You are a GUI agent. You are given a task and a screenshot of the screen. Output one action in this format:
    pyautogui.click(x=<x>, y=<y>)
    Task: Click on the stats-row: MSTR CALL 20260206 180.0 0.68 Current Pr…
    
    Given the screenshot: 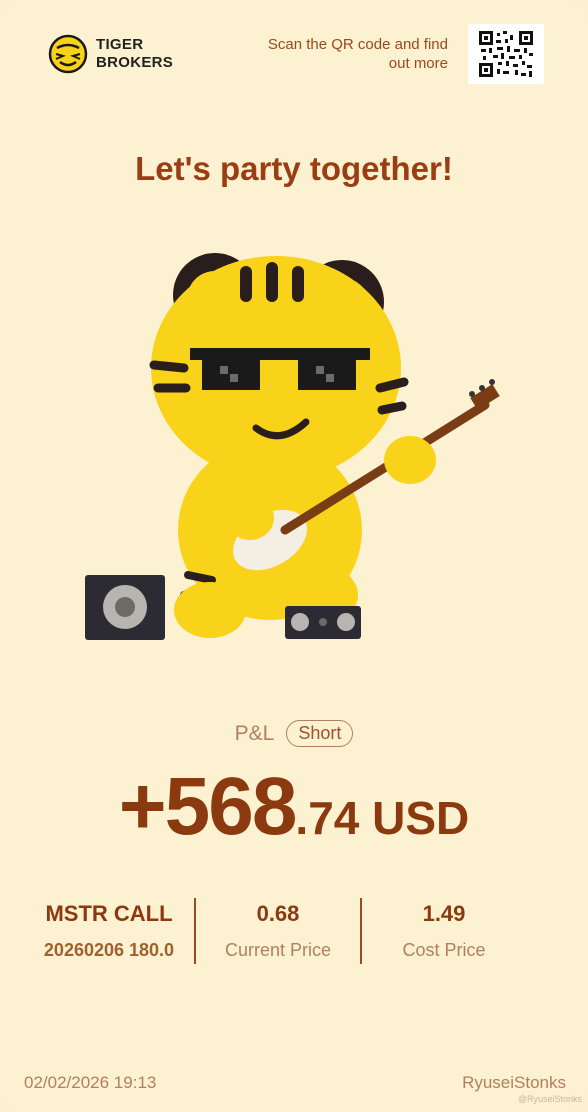 What is the action you would take?
    pyautogui.click(x=294, y=932)
    